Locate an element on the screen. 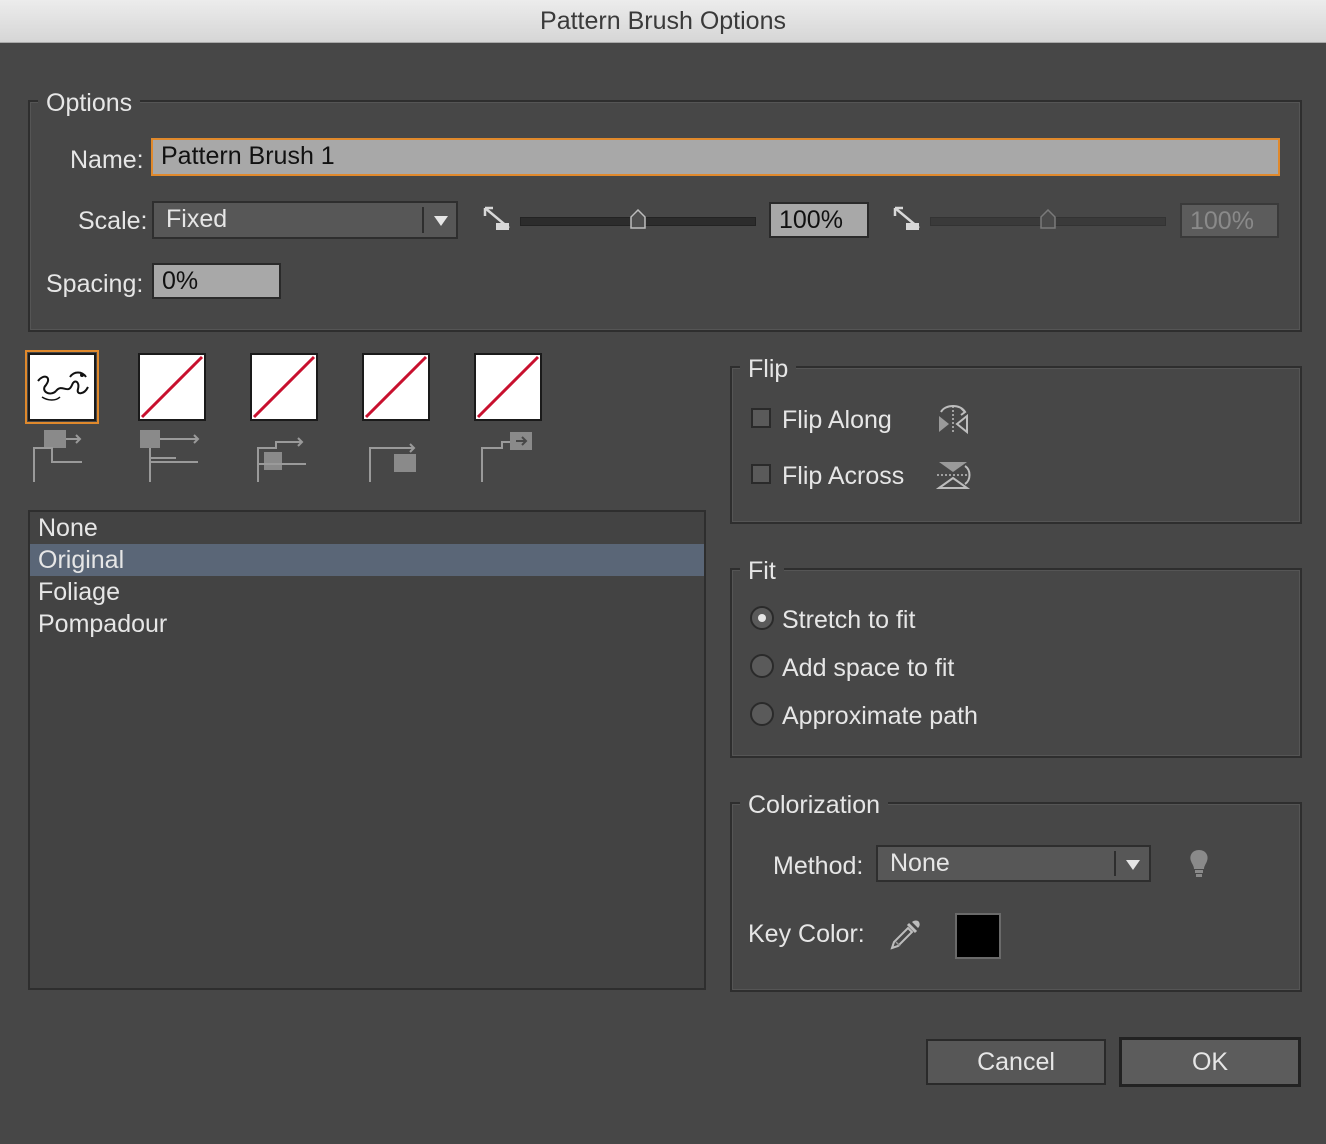  list-item: Pompadour is located at coordinates (367, 624).